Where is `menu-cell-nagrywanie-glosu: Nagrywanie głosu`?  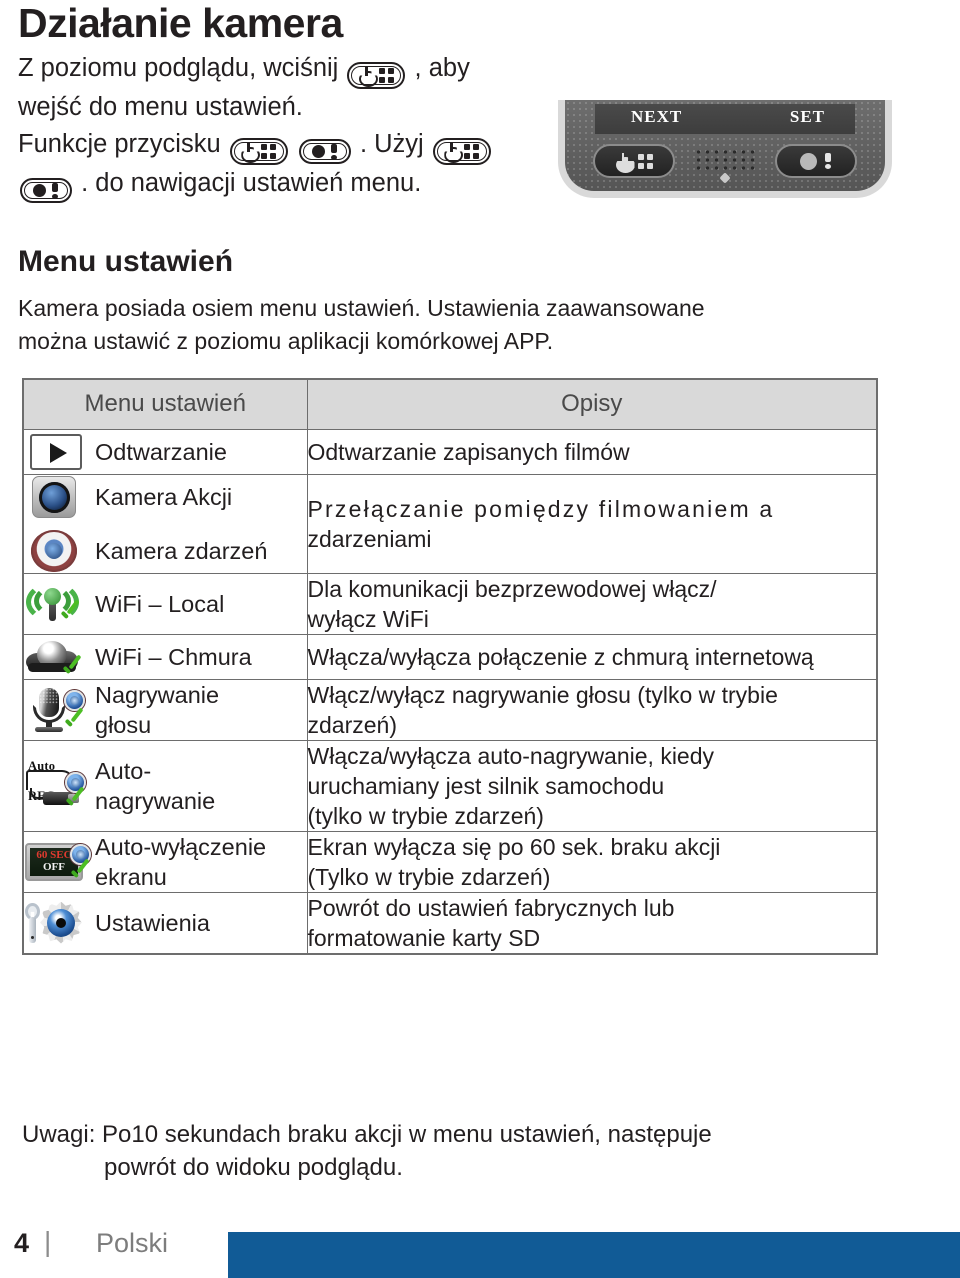 menu-cell-nagrywanie-glosu: Nagrywanie głosu is located at coordinates (165, 709).